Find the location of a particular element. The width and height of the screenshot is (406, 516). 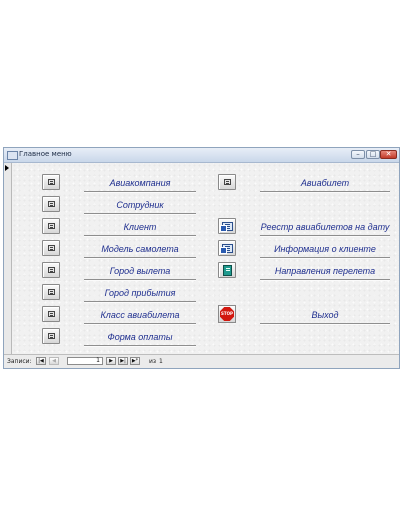

records-label: Записи: is located at coordinates (19, 361).